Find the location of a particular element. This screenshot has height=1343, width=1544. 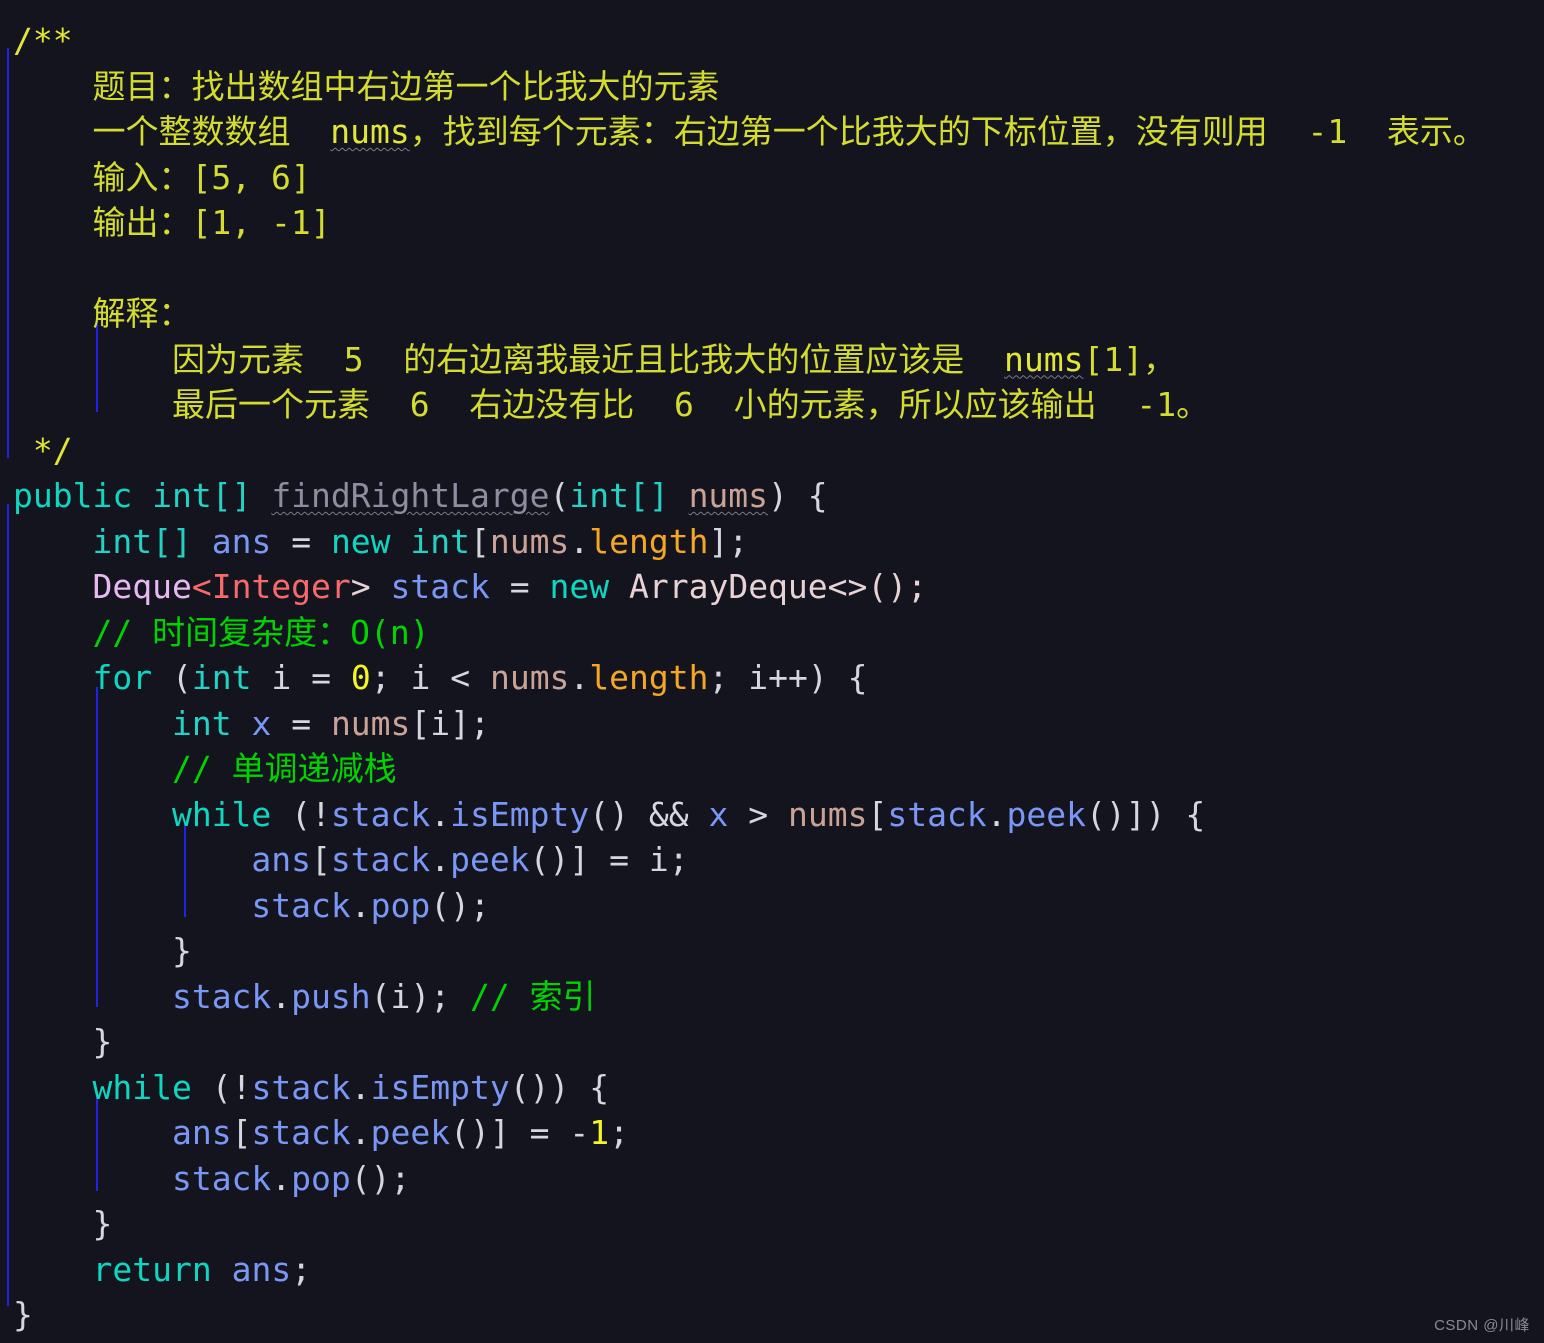

code-line-doc-output: 输出：[1, -1] is located at coordinates (772, 223).